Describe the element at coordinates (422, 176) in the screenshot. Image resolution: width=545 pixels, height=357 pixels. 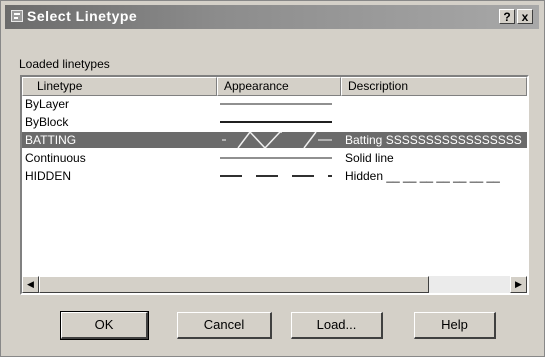
I see `linetype-description: Hidden __ __ __ __ __ __ __` at that location.